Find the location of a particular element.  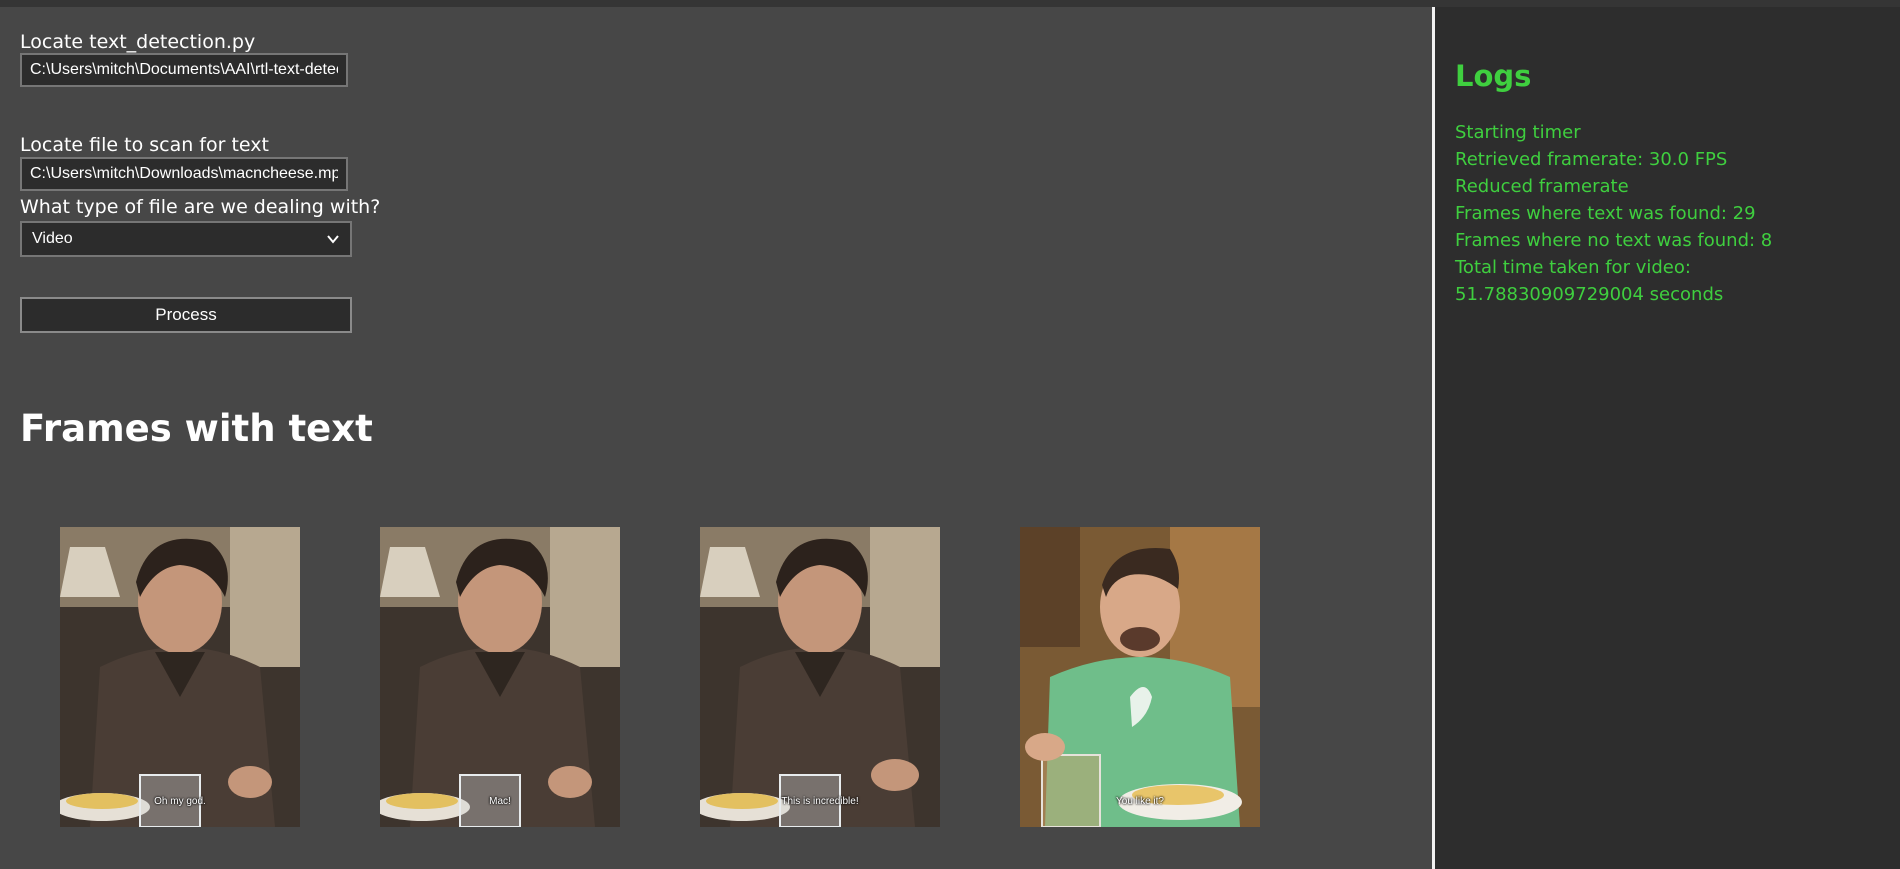

file-type-selected-value: Video is located at coordinates (52, 238).